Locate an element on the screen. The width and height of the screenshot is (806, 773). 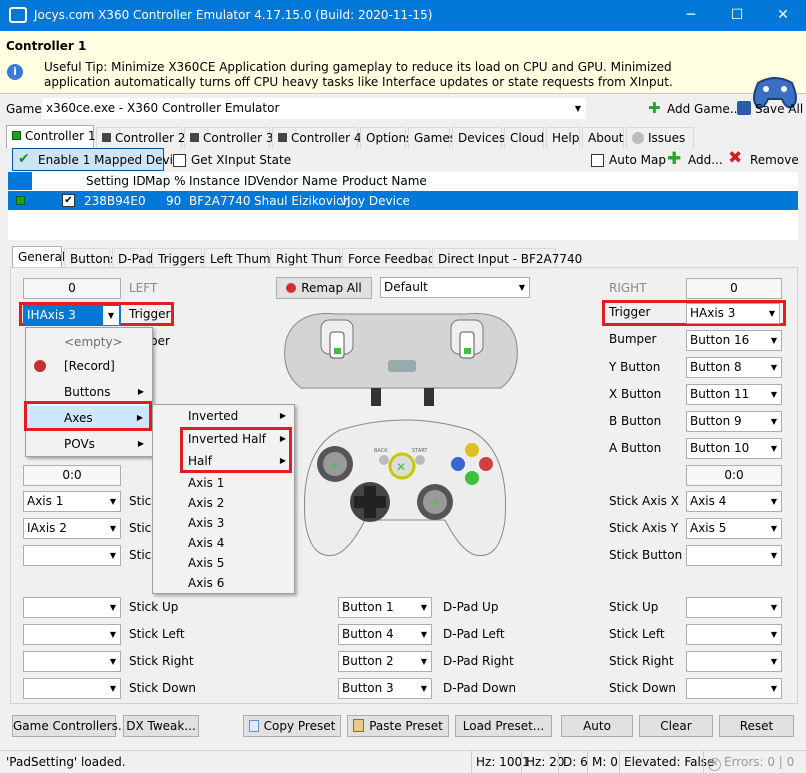
cell-map: 90 is located at coordinates (174, 201).